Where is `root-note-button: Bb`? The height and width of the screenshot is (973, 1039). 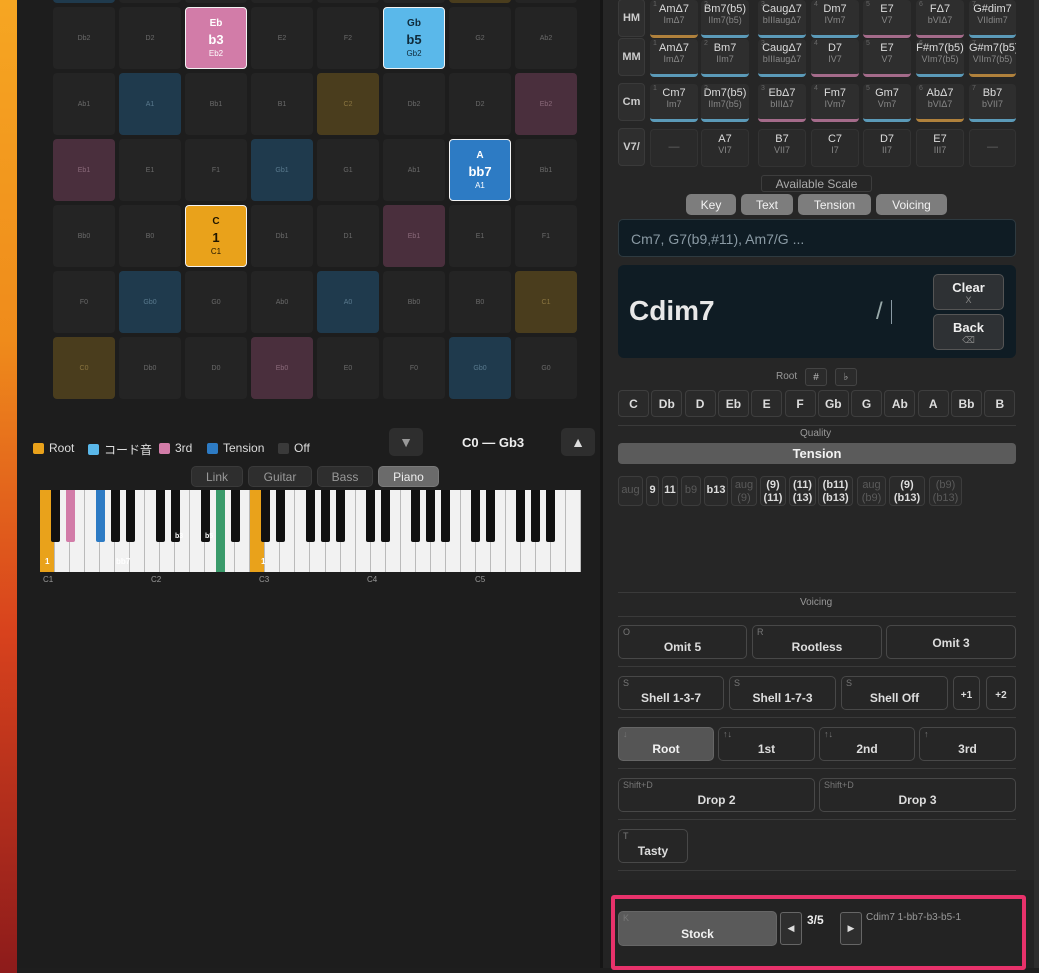 root-note-button: Bb is located at coordinates (966, 403).